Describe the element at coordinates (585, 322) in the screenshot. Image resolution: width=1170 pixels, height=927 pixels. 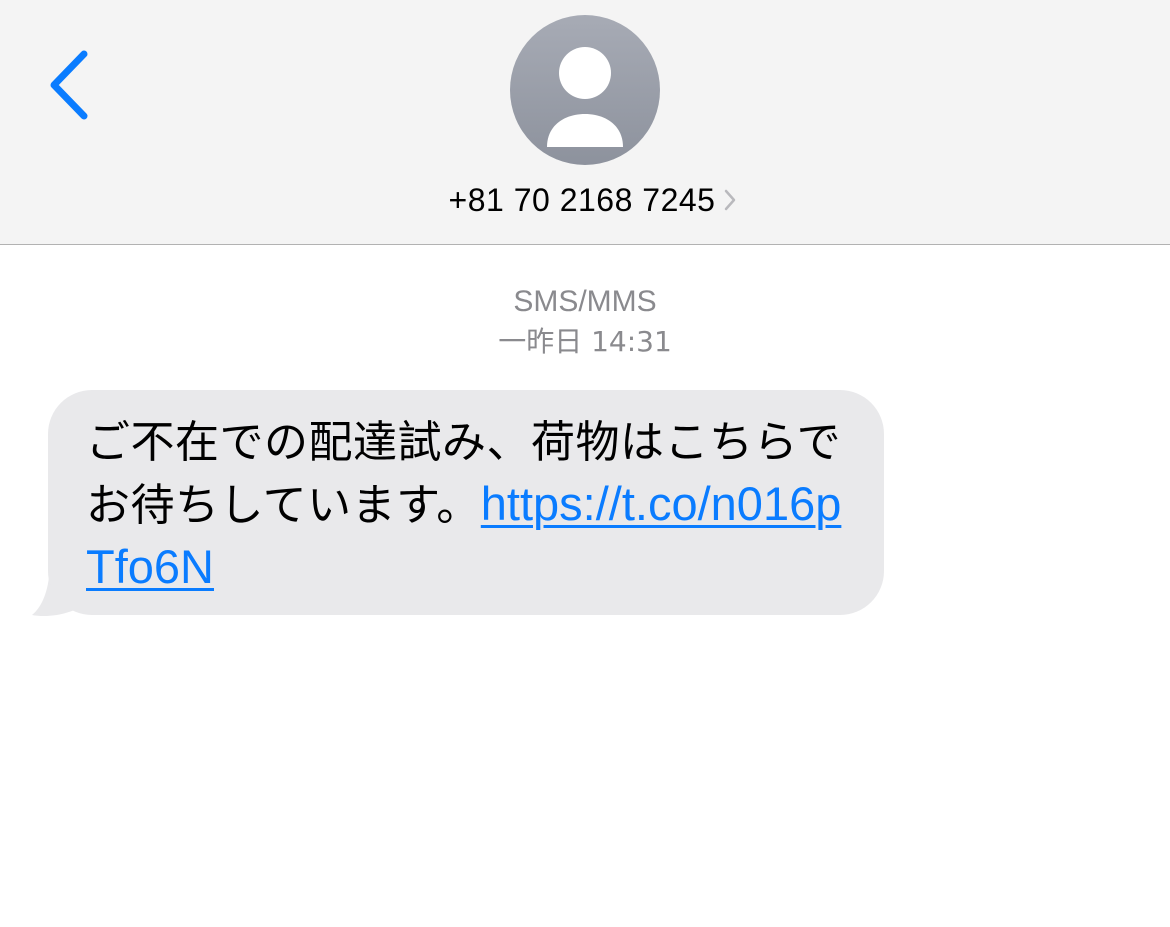
I see `conversation-meta: SMS/MMS 一昨日 14:31` at that location.